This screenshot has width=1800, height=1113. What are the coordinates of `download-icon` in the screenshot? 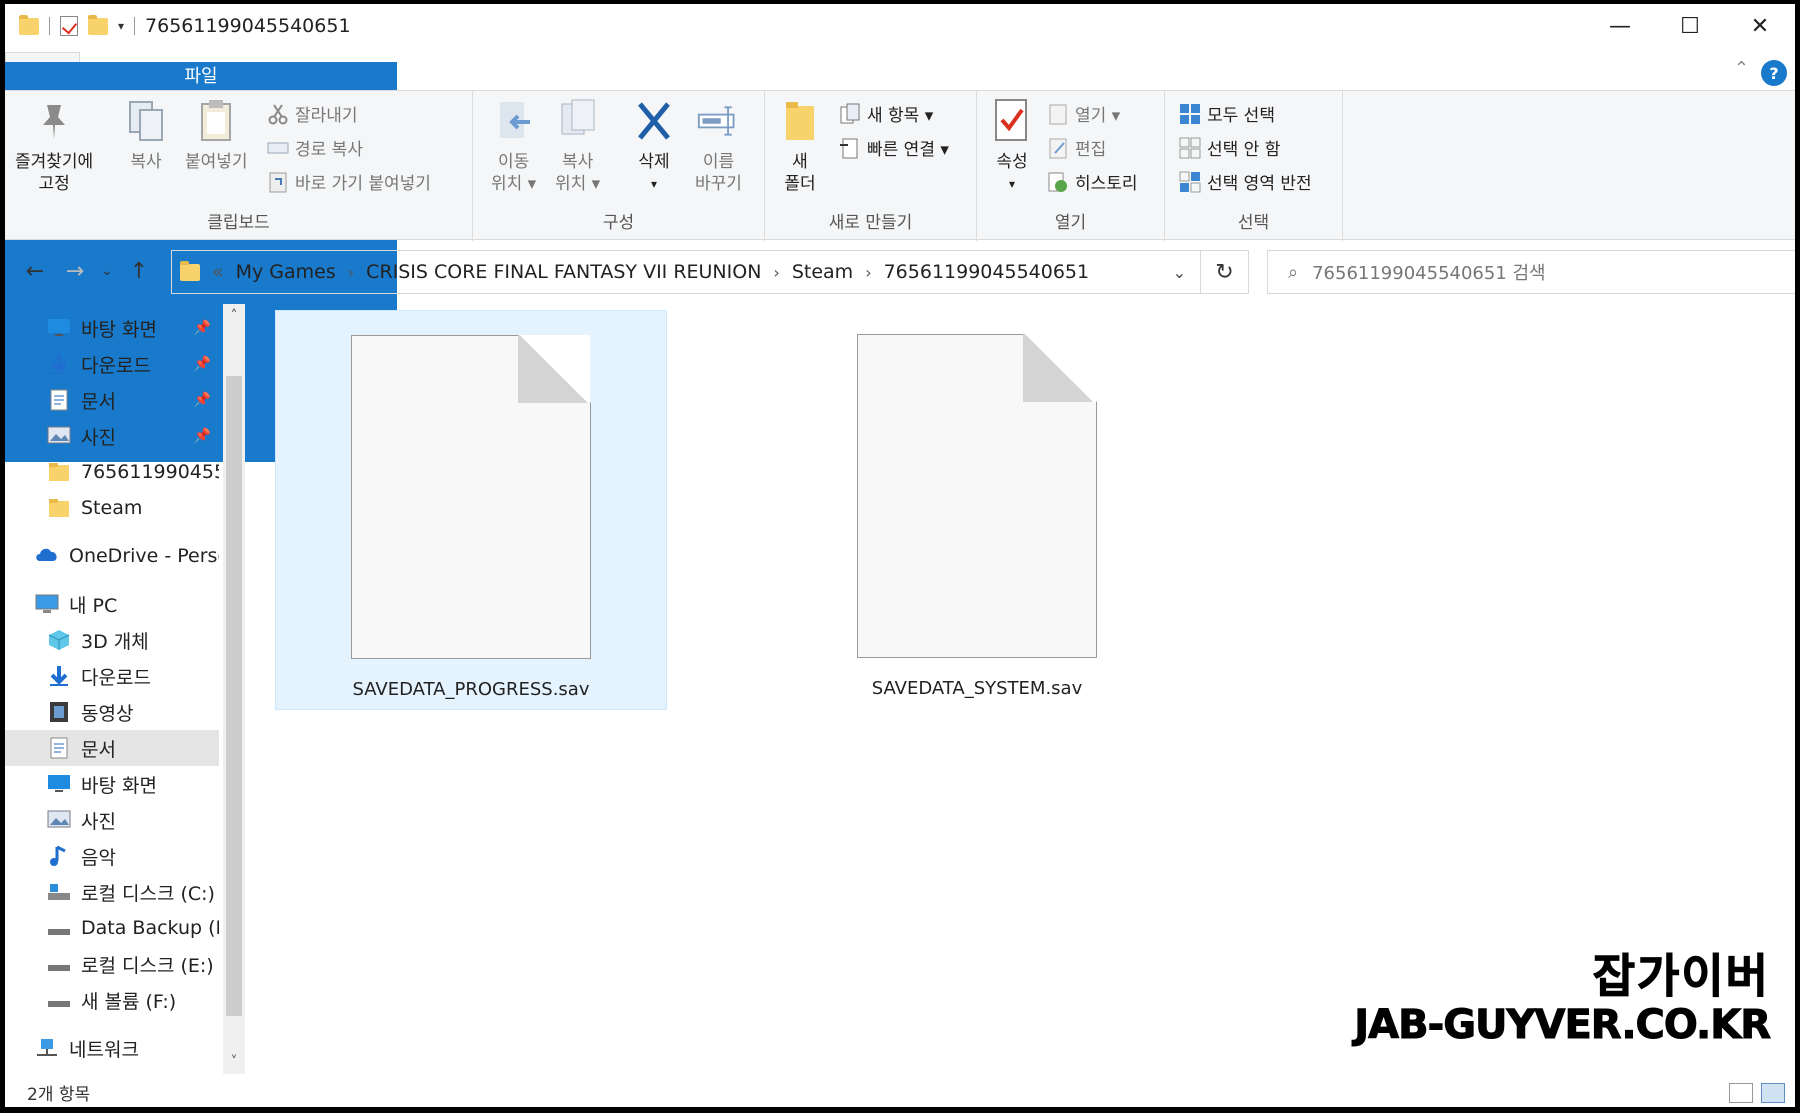 It's located at (59, 364).